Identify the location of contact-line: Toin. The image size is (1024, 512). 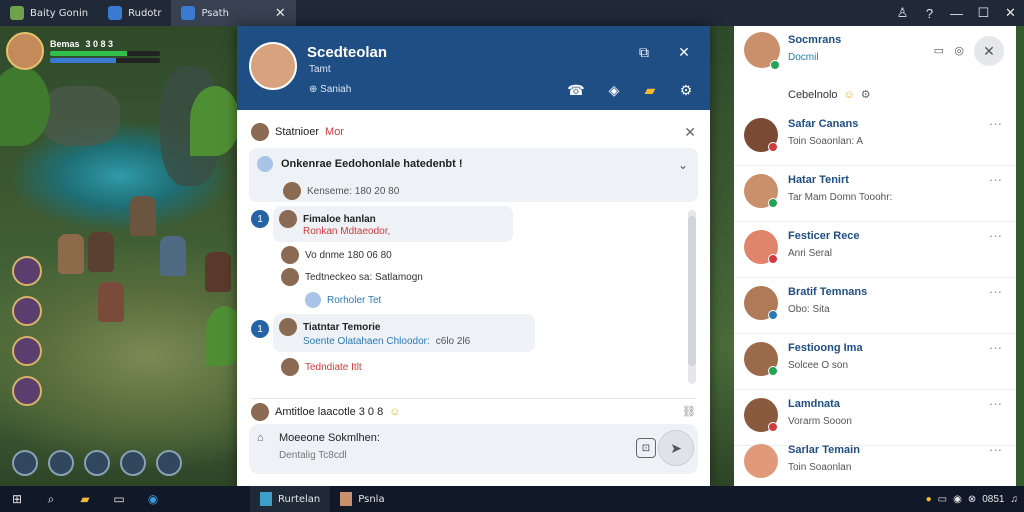
(797, 467).